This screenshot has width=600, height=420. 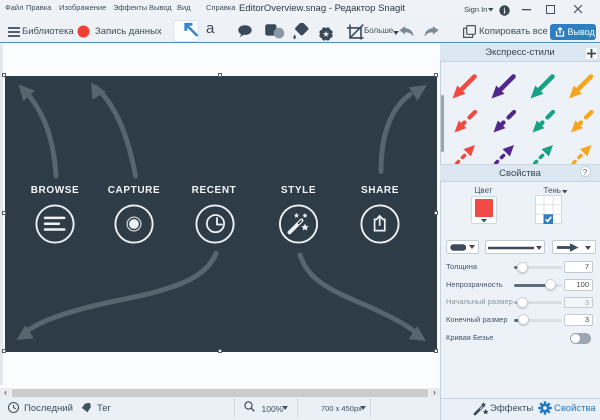 I want to click on svg-text: BROWSE, so click(x=55, y=190).